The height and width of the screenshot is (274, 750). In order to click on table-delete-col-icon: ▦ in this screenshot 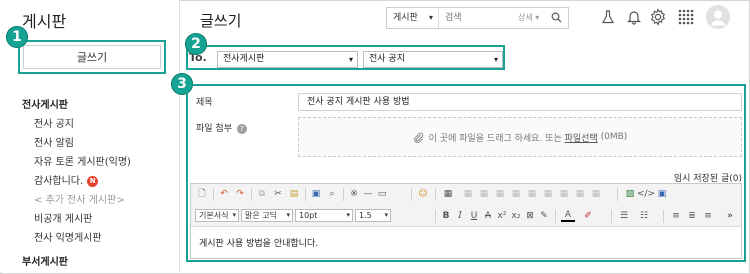, I will do `click(516, 194)`.